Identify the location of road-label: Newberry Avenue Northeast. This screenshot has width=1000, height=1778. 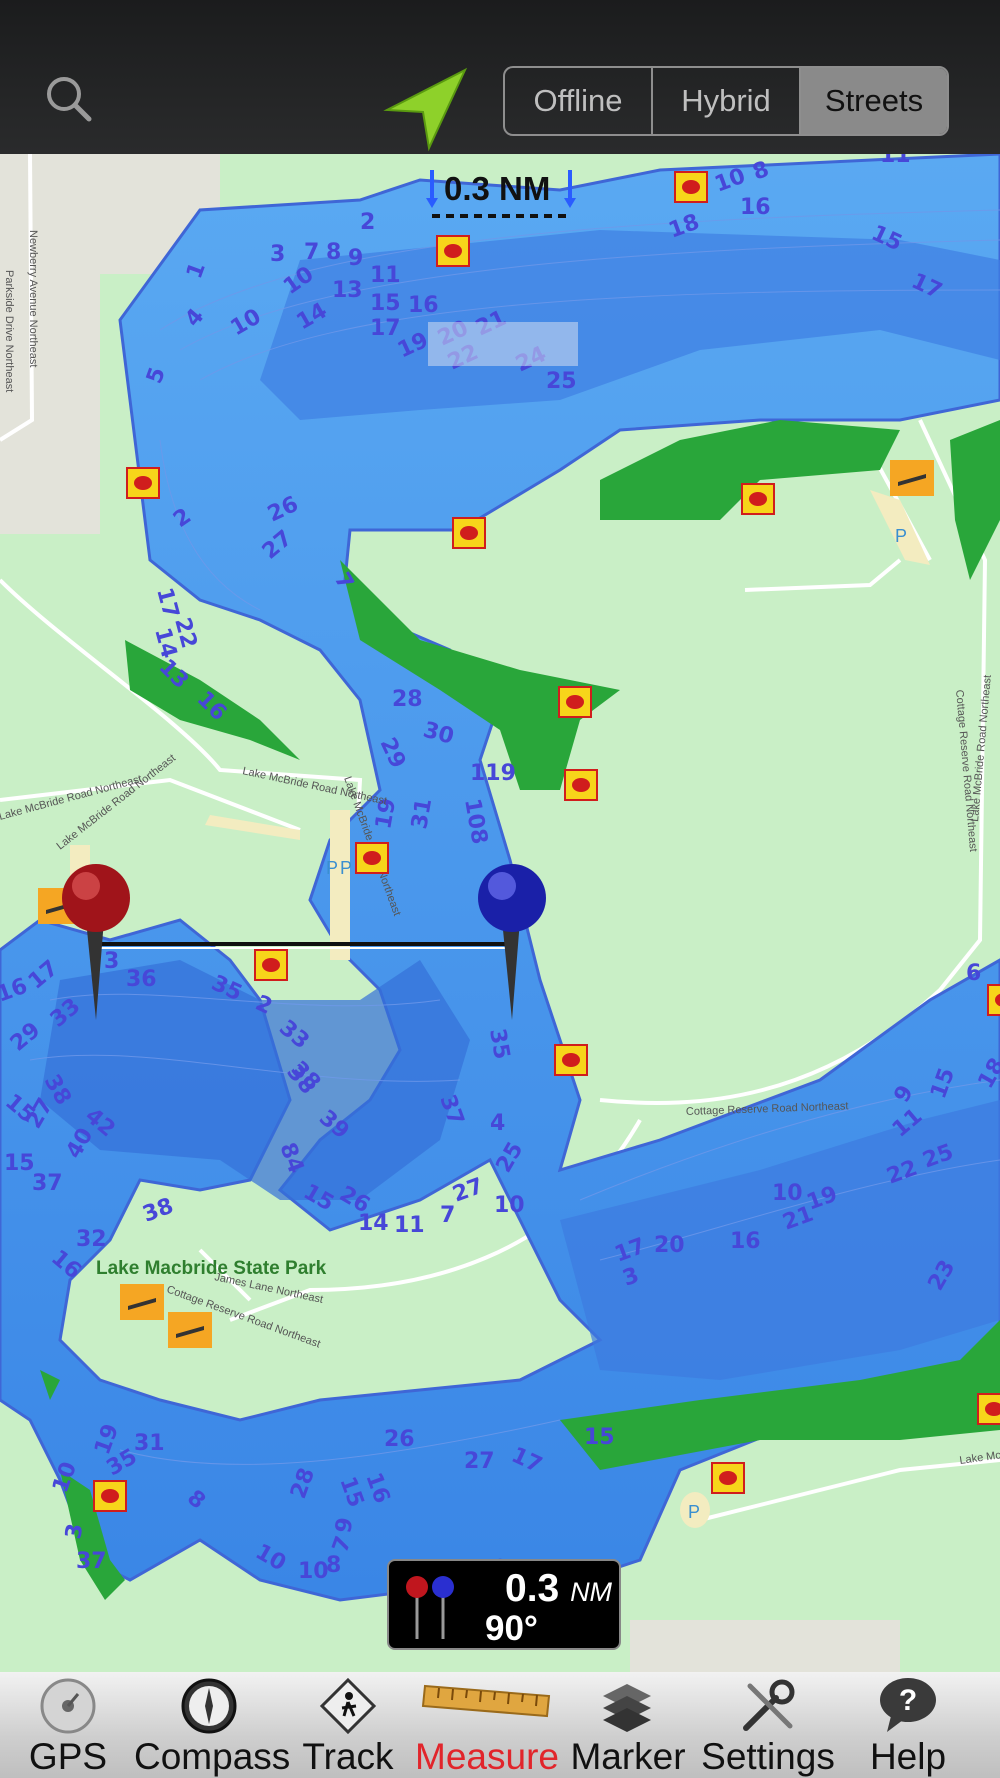
(33, 298).